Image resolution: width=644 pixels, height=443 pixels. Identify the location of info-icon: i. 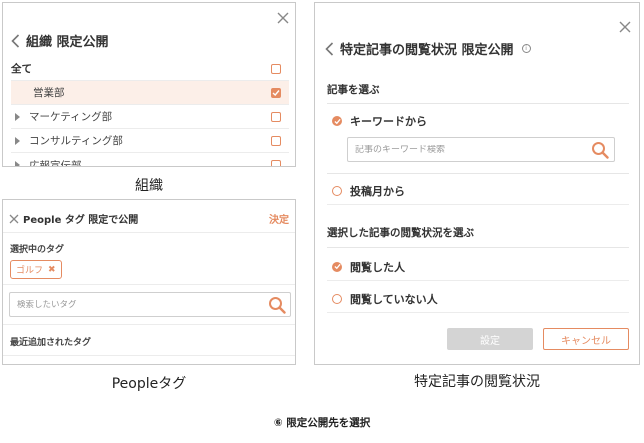
(526, 48).